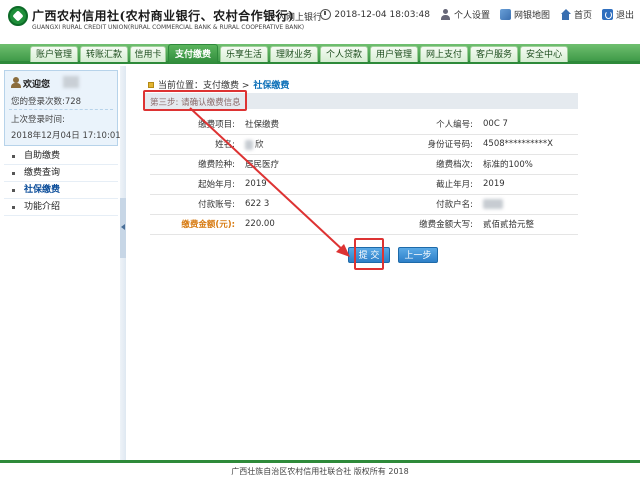 The image size is (640, 483). What do you see at coordinates (369, 254) in the screenshot?
I see `submit-annotation-box` at bounding box center [369, 254].